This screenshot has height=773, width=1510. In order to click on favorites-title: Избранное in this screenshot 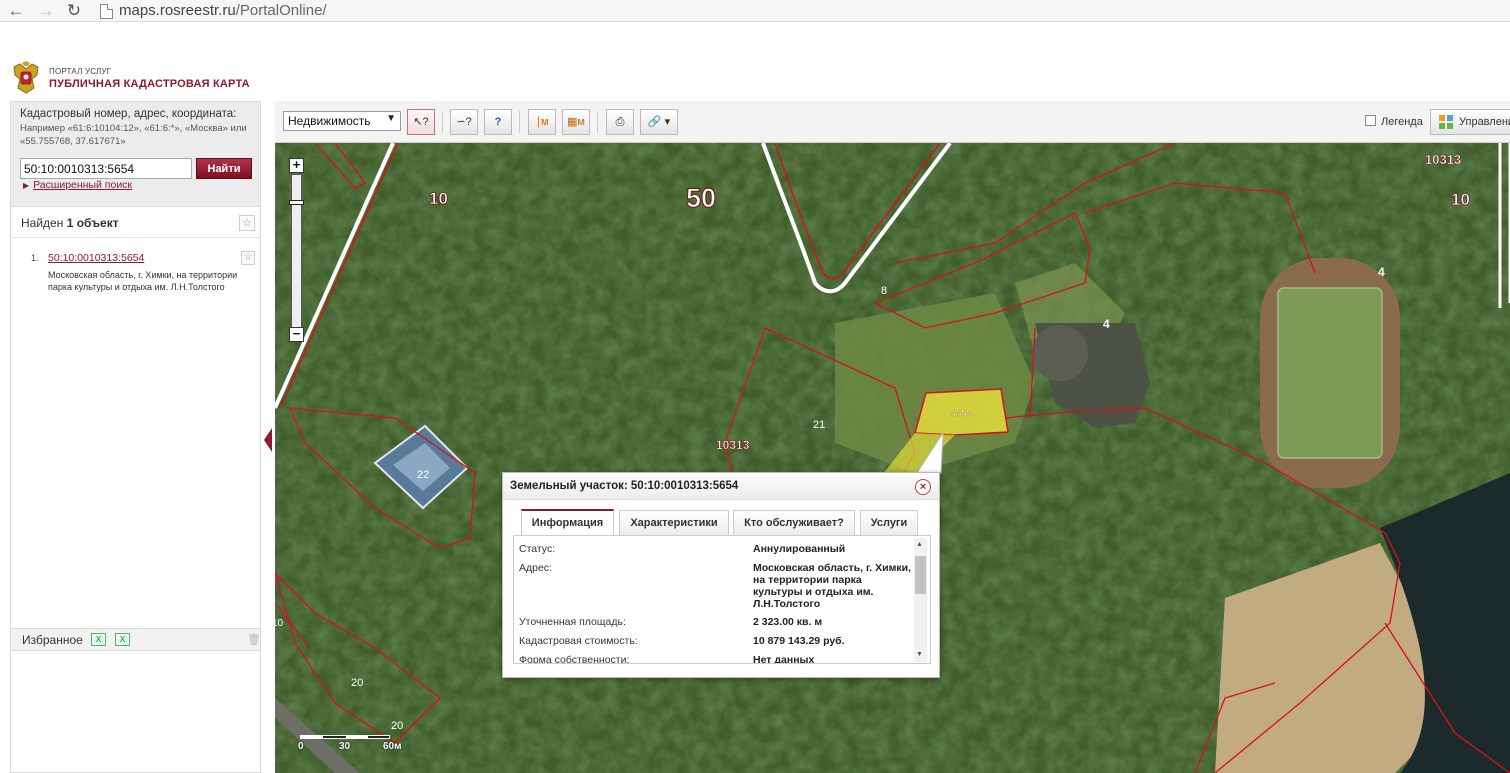, I will do `click(52, 640)`.